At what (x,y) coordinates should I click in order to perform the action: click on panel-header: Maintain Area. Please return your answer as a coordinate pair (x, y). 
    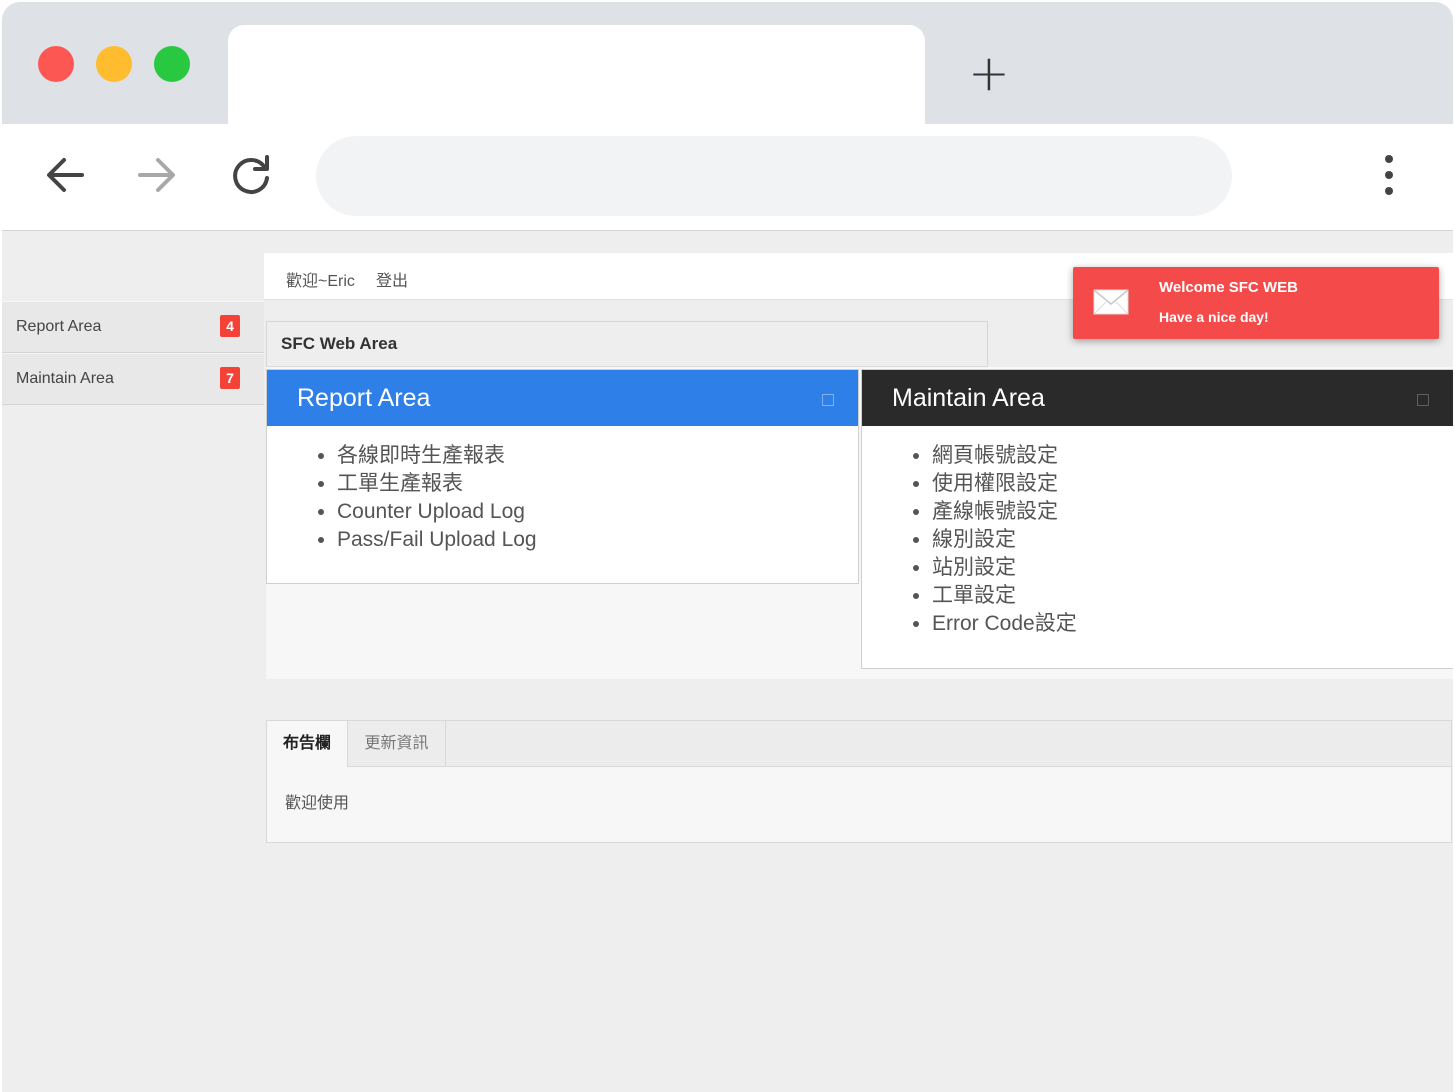
    Looking at the image, I should click on (1157, 398).